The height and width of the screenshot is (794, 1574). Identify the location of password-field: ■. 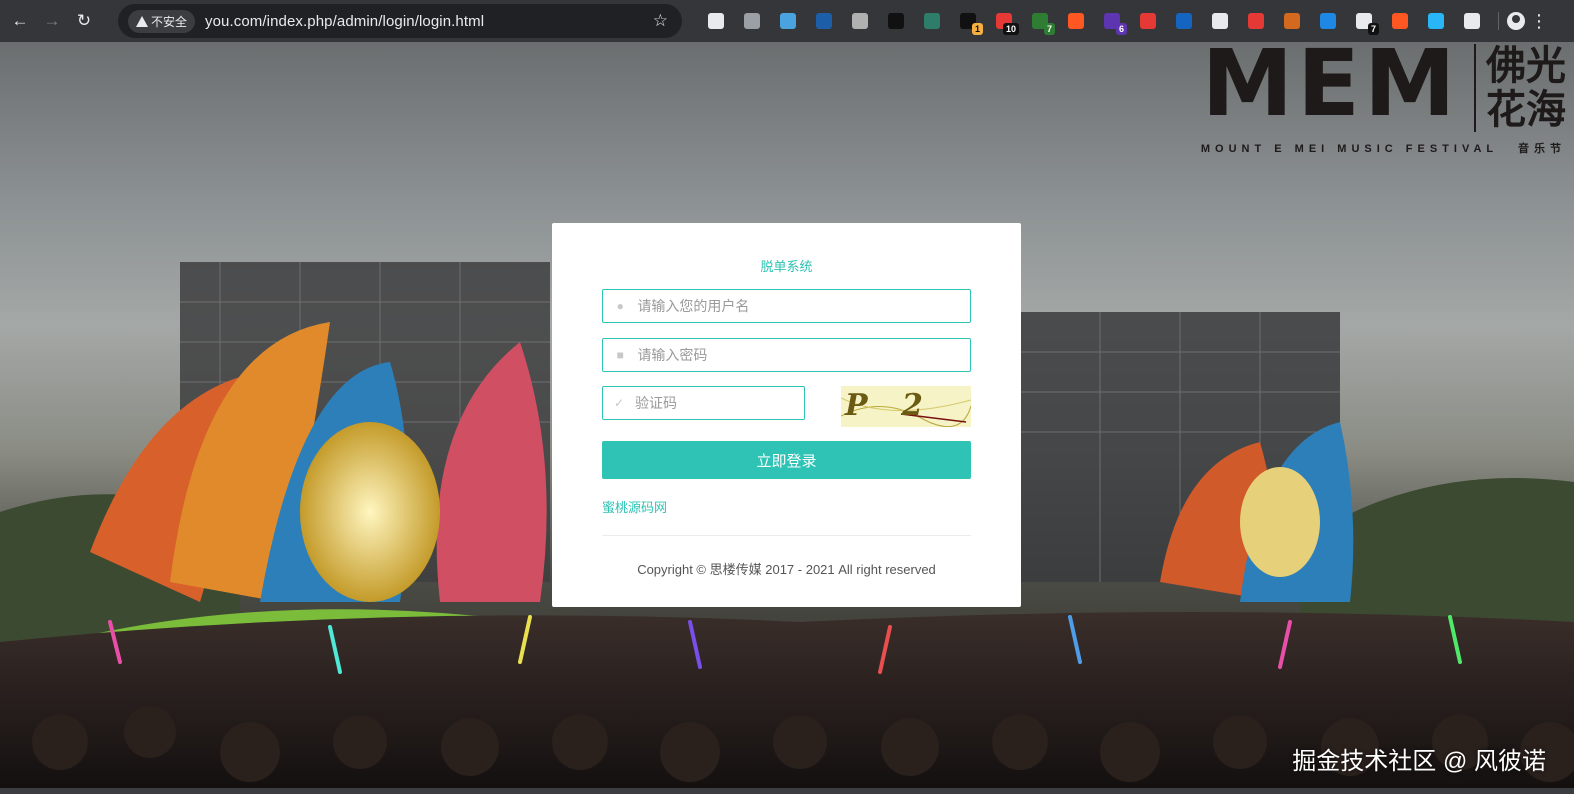
(786, 355).